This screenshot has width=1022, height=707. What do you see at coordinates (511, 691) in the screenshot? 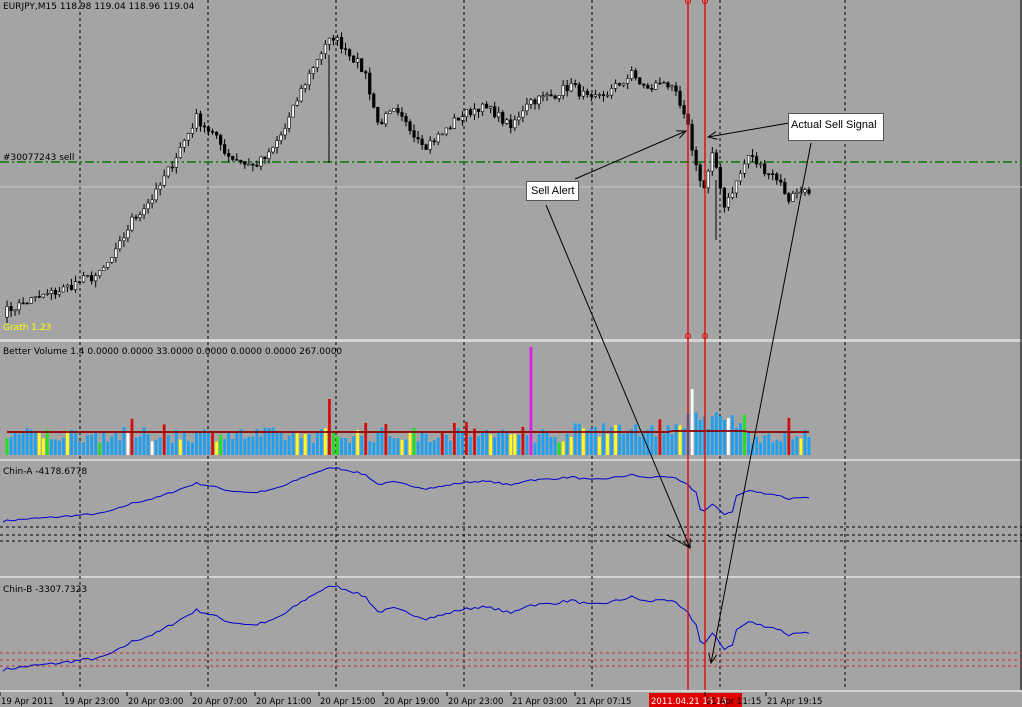
I see `separator-axis` at bounding box center [511, 691].